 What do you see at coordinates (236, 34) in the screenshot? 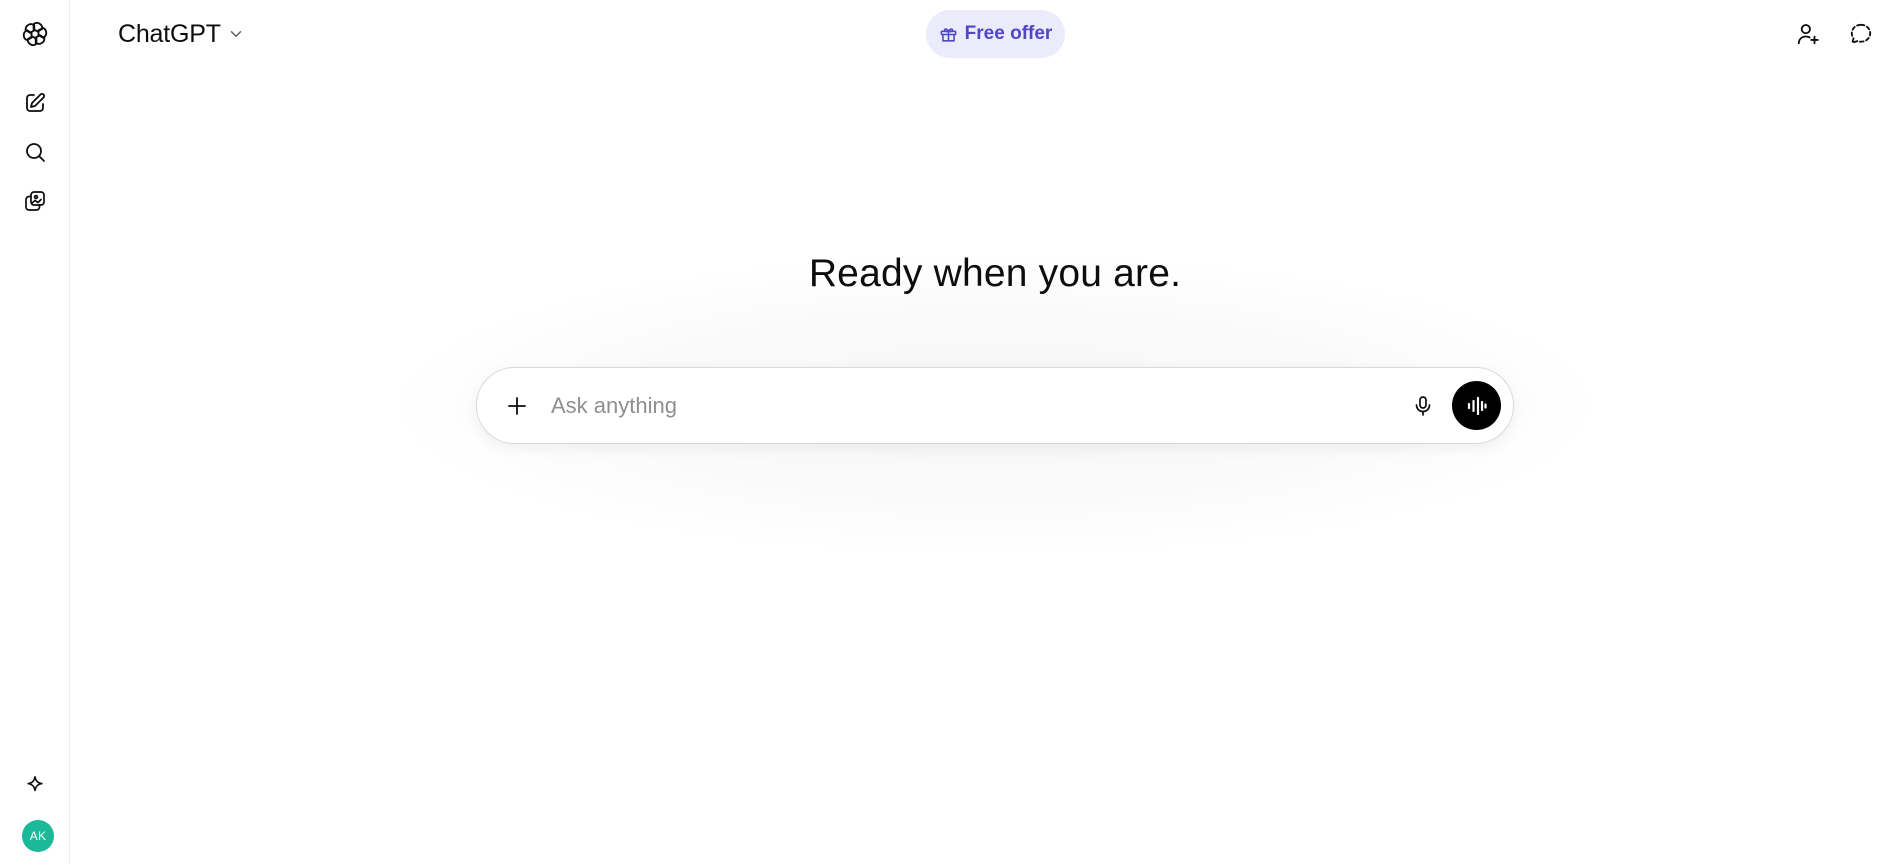
I see `chevron-down-icon` at bounding box center [236, 34].